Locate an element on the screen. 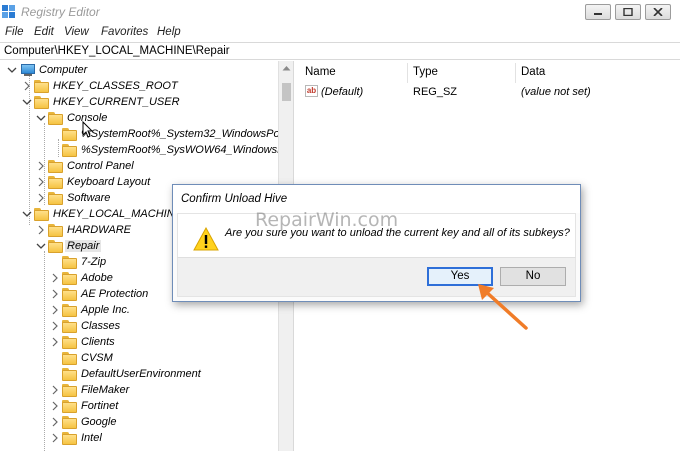 The height and width of the screenshot is (451, 680). maximize-button is located at coordinates (628, 12).